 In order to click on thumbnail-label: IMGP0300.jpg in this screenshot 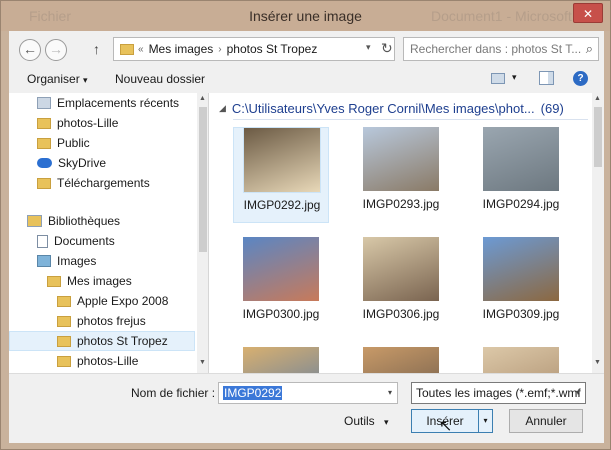, I will do `click(281, 314)`.